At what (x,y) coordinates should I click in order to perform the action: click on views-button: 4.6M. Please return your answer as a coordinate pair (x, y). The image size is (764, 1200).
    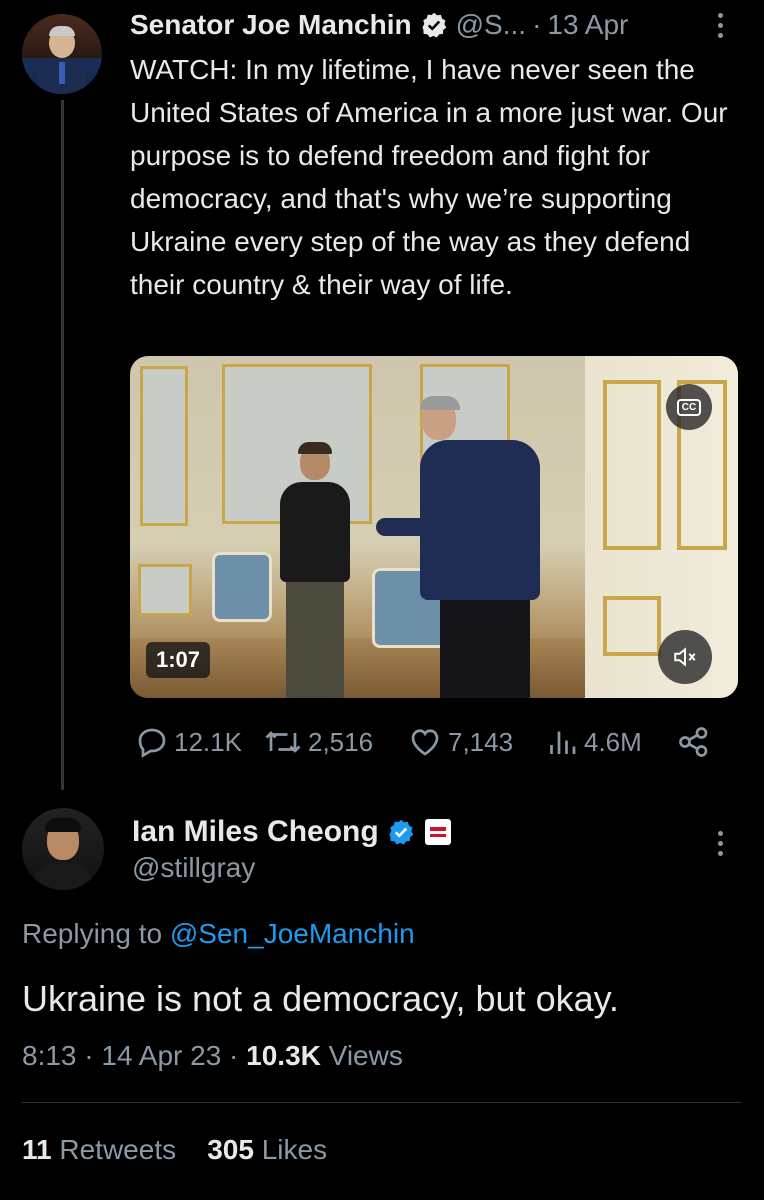
    Looking at the image, I should click on (593, 742).